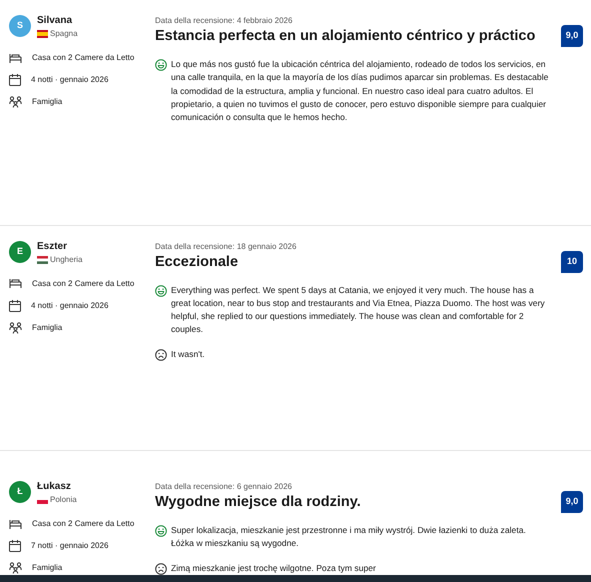 The width and height of the screenshot is (591, 582). Describe the element at coordinates (572, 261) in the screenshot. I see `score-badge: 10` at that location.